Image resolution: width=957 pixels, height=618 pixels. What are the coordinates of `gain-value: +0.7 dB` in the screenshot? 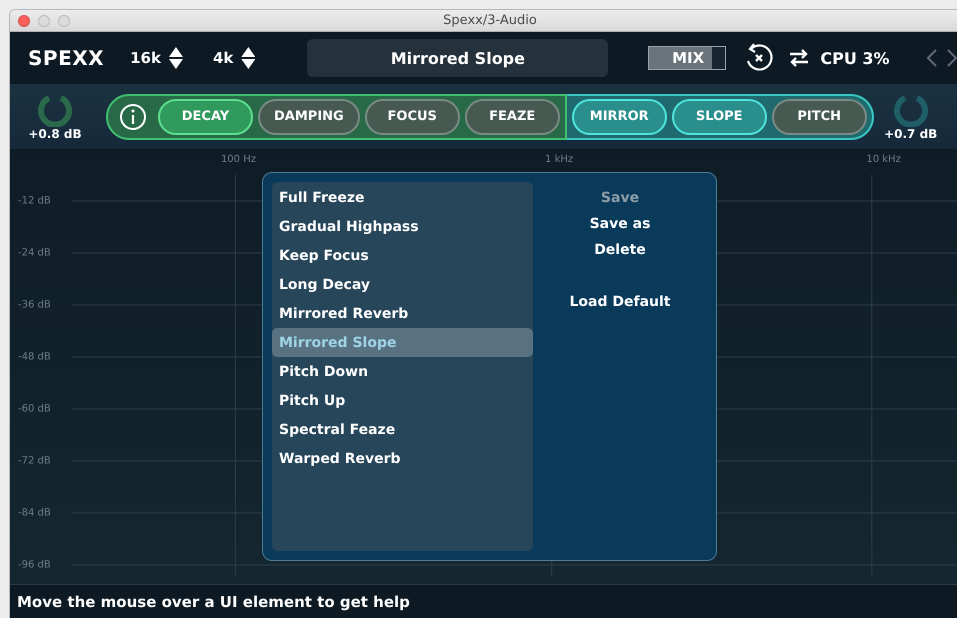 It's located at (911, 133).